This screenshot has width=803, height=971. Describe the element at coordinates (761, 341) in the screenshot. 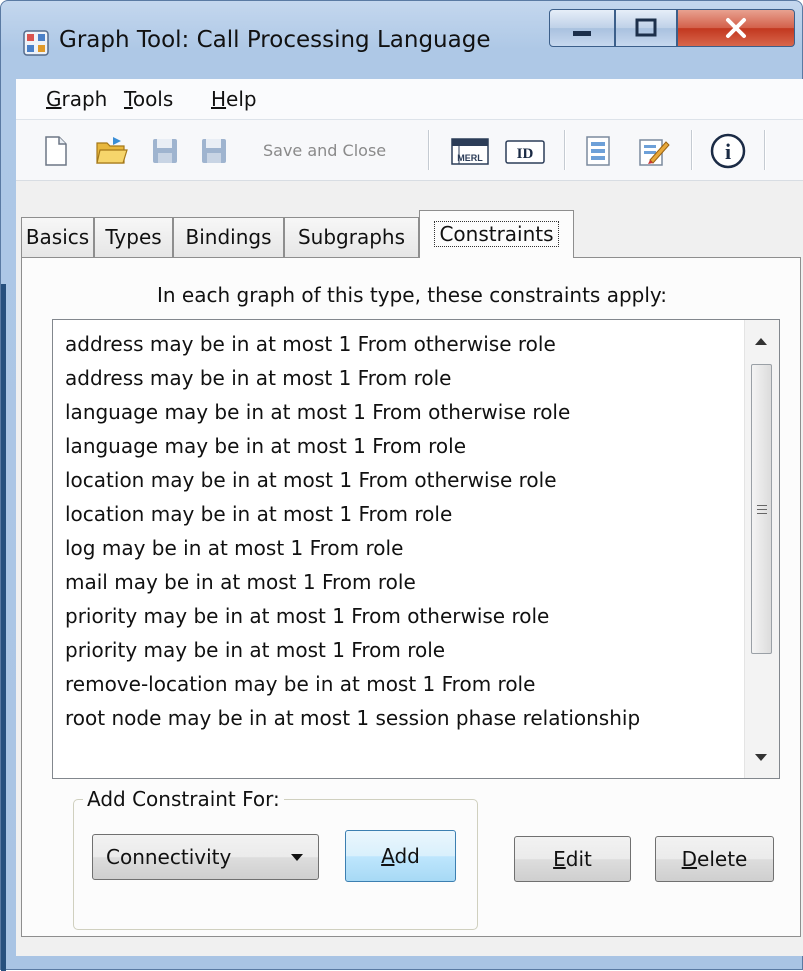

I see `scroll-up-arrow-icon` at that location.